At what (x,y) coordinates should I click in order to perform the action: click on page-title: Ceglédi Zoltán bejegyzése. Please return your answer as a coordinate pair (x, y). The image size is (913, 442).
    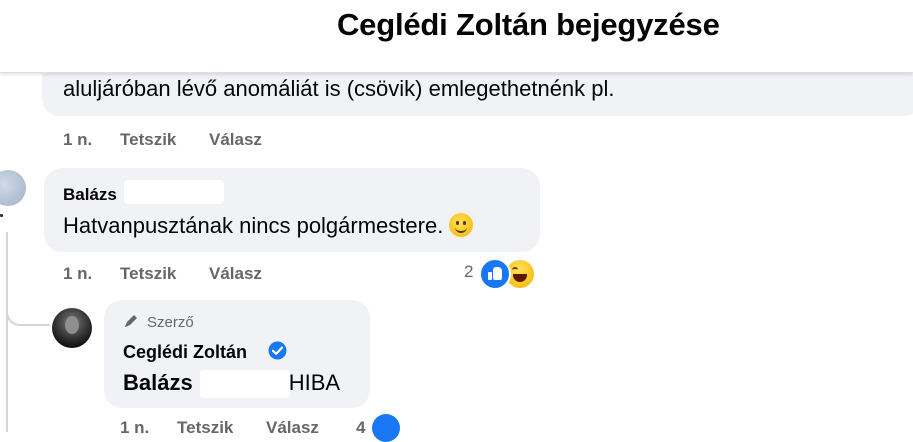
    Looking at the image, I should click on (528, 24).